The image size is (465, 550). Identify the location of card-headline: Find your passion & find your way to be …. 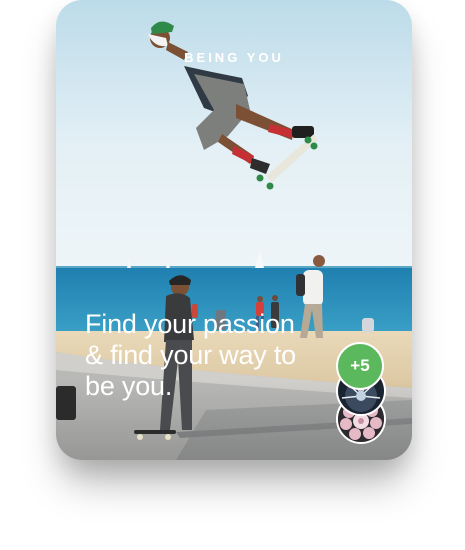
(191, 355).